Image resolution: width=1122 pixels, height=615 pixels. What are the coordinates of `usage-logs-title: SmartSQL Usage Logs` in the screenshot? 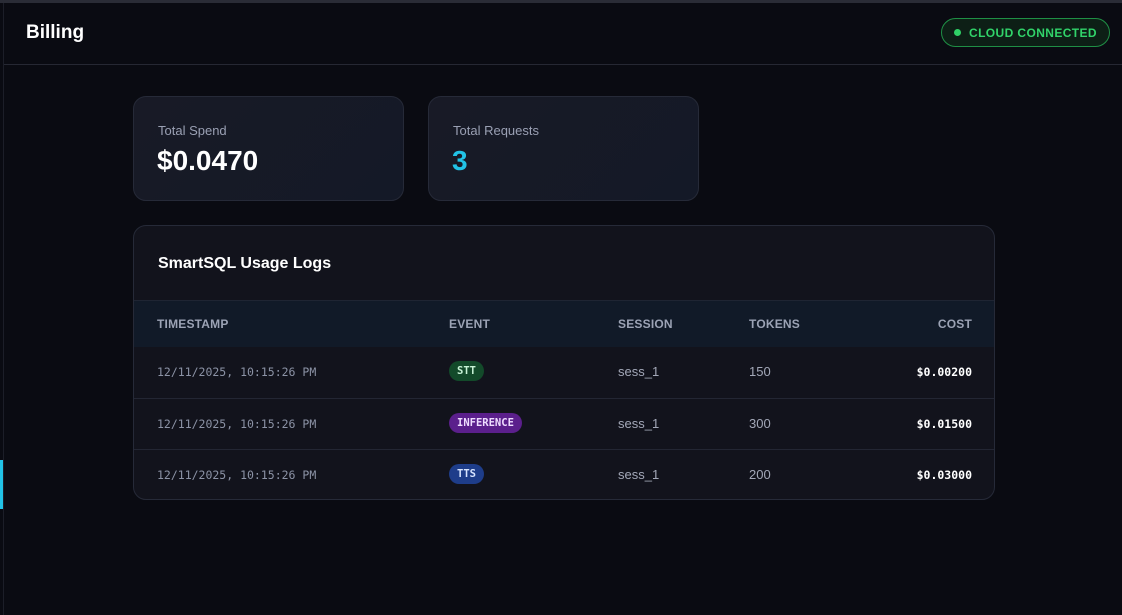 It's located at (245, 263).